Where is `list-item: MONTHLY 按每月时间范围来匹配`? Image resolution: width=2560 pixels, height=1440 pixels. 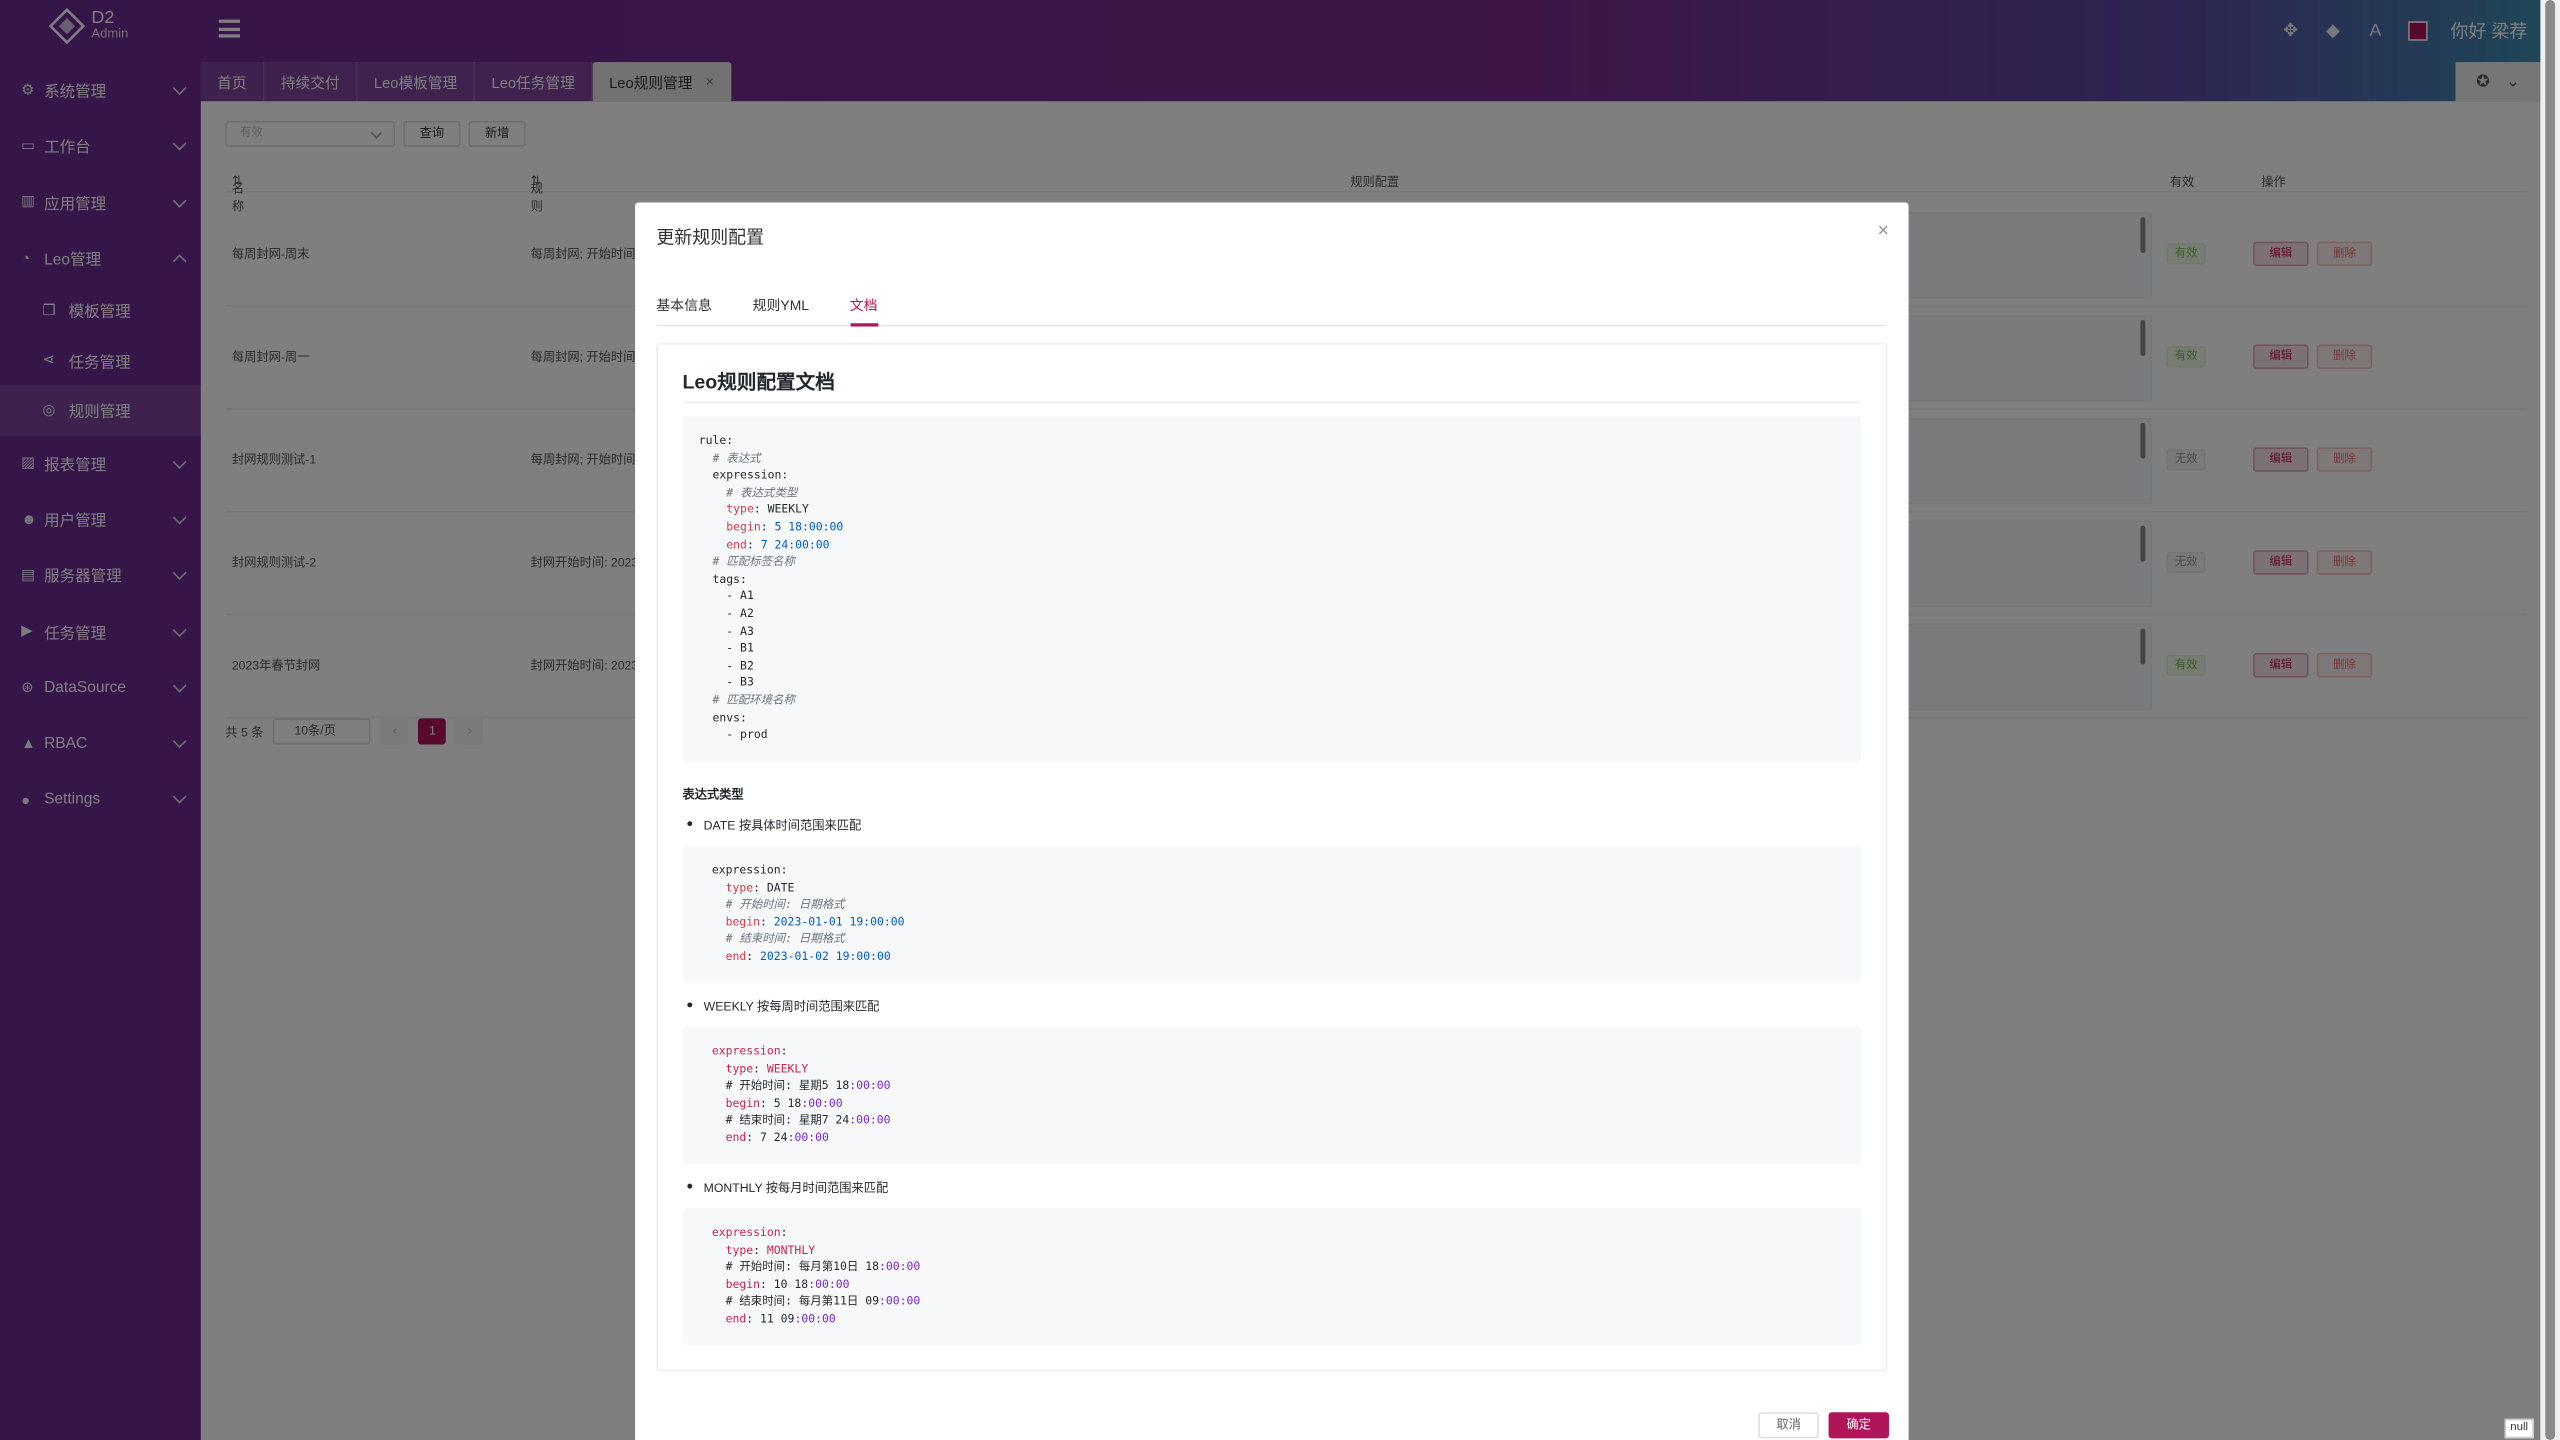
list-item: MONTHLY 按每月时间范围来匹配 is located at coordinates (788, 1188).